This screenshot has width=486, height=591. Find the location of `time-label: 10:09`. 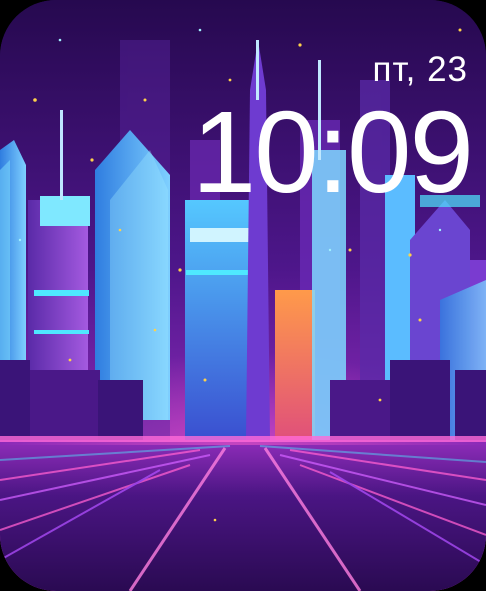

time-label: 10:09 is located at coordinates (333, 152).